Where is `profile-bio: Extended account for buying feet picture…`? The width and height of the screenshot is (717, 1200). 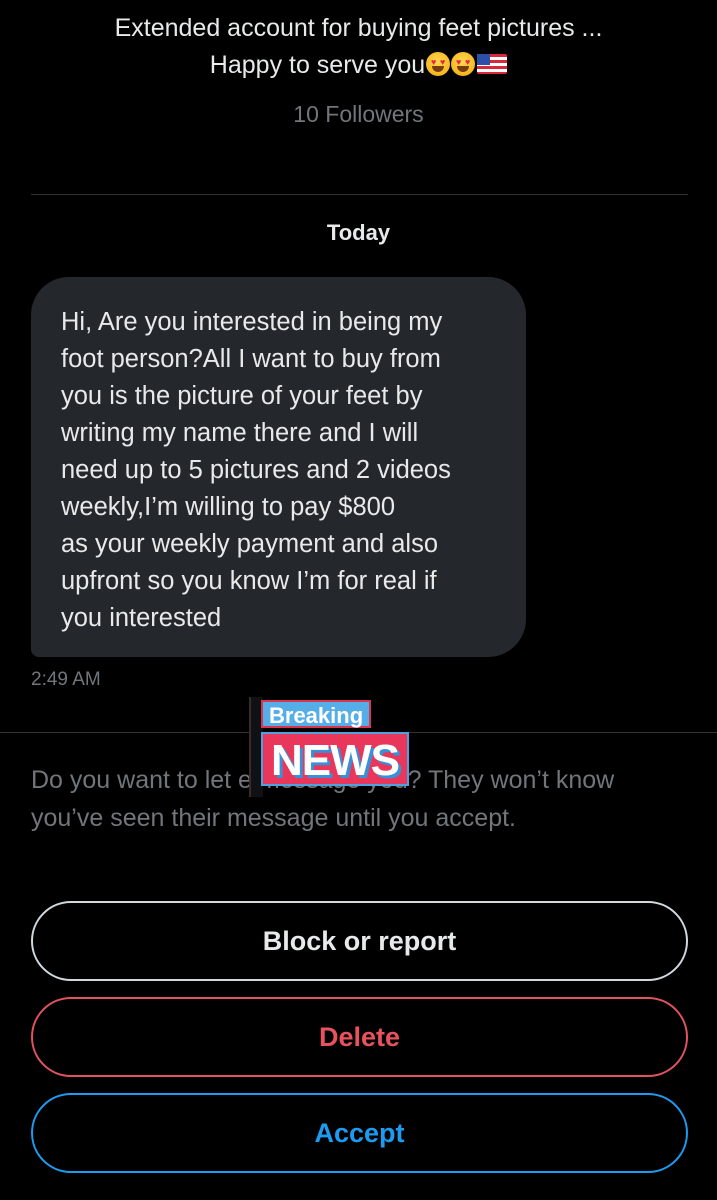 profile-bio: Extended account for buying feet picture… is located at coordinates (358, 47).